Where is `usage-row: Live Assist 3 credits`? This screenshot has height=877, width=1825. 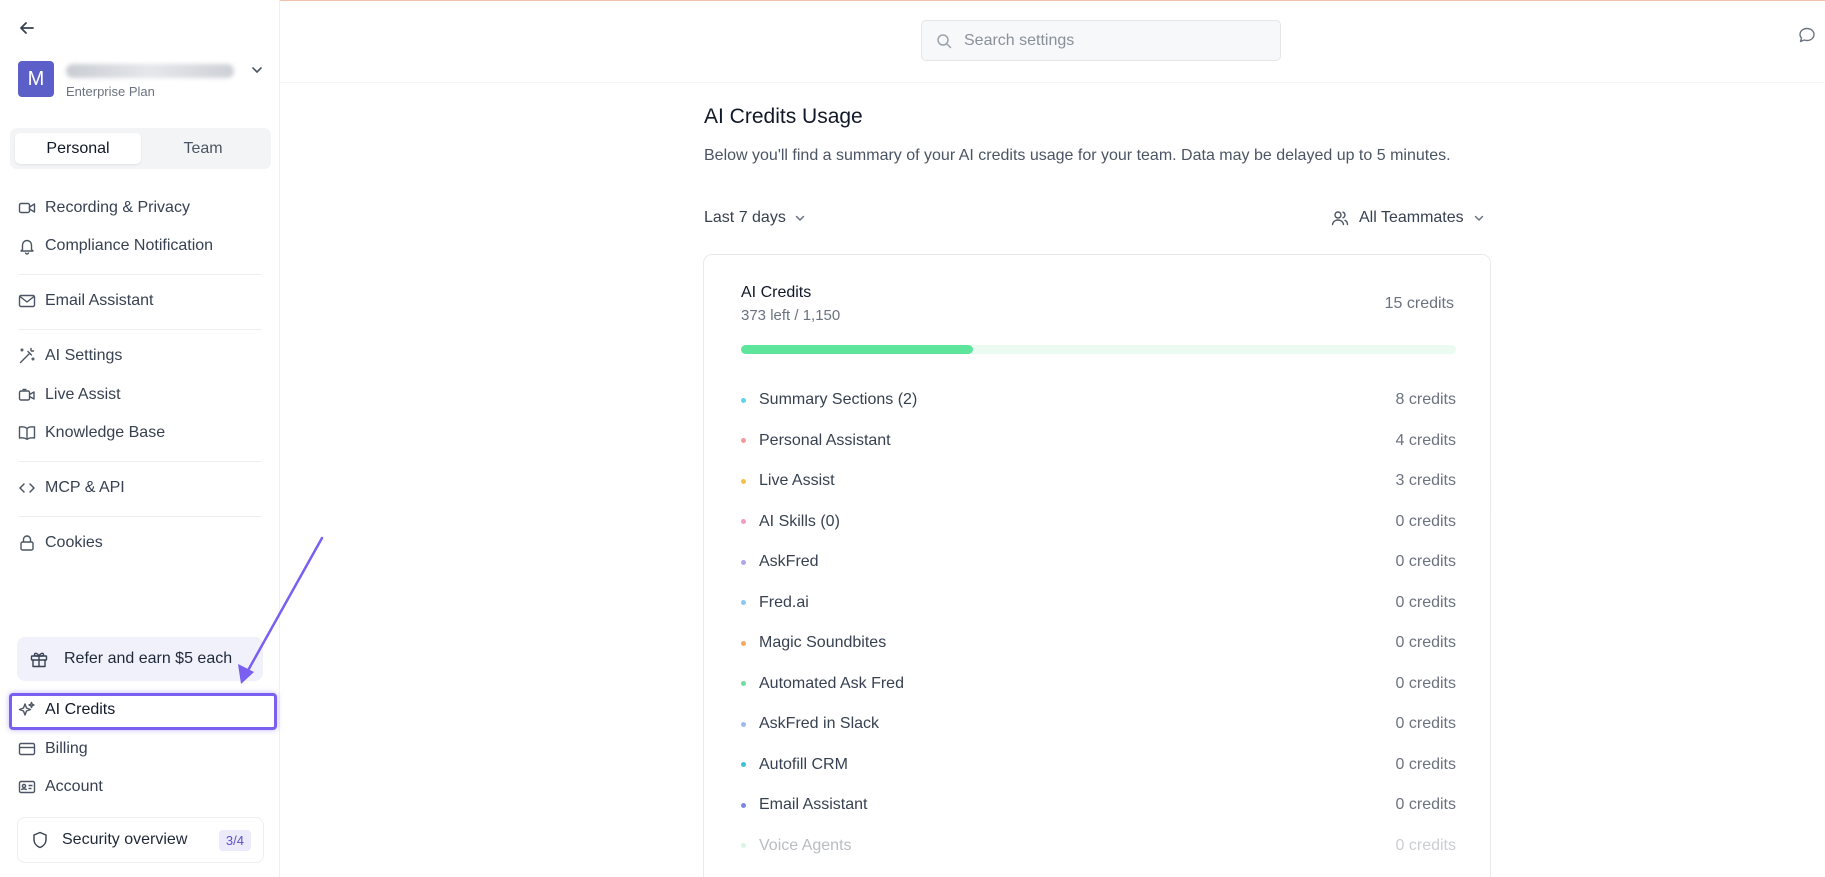 usage-row: Live Assist 3 credits is located at coordinates (1098, 481).